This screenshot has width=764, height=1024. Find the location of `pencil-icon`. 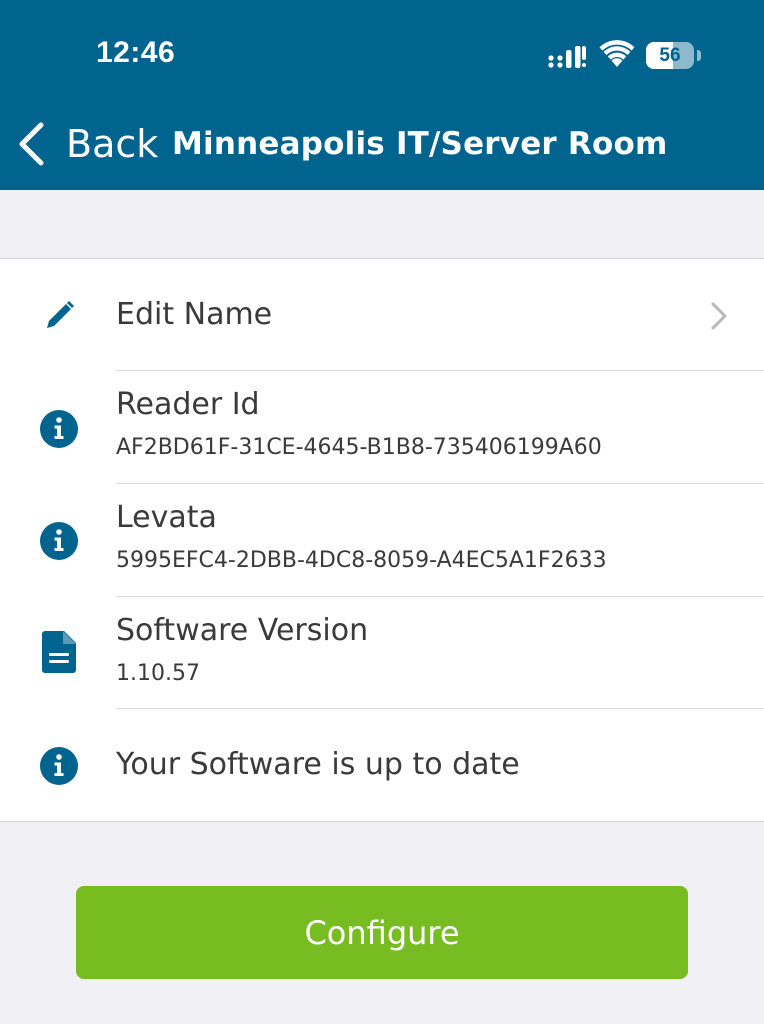

pencil-icon is located at coordinates (59, 316).